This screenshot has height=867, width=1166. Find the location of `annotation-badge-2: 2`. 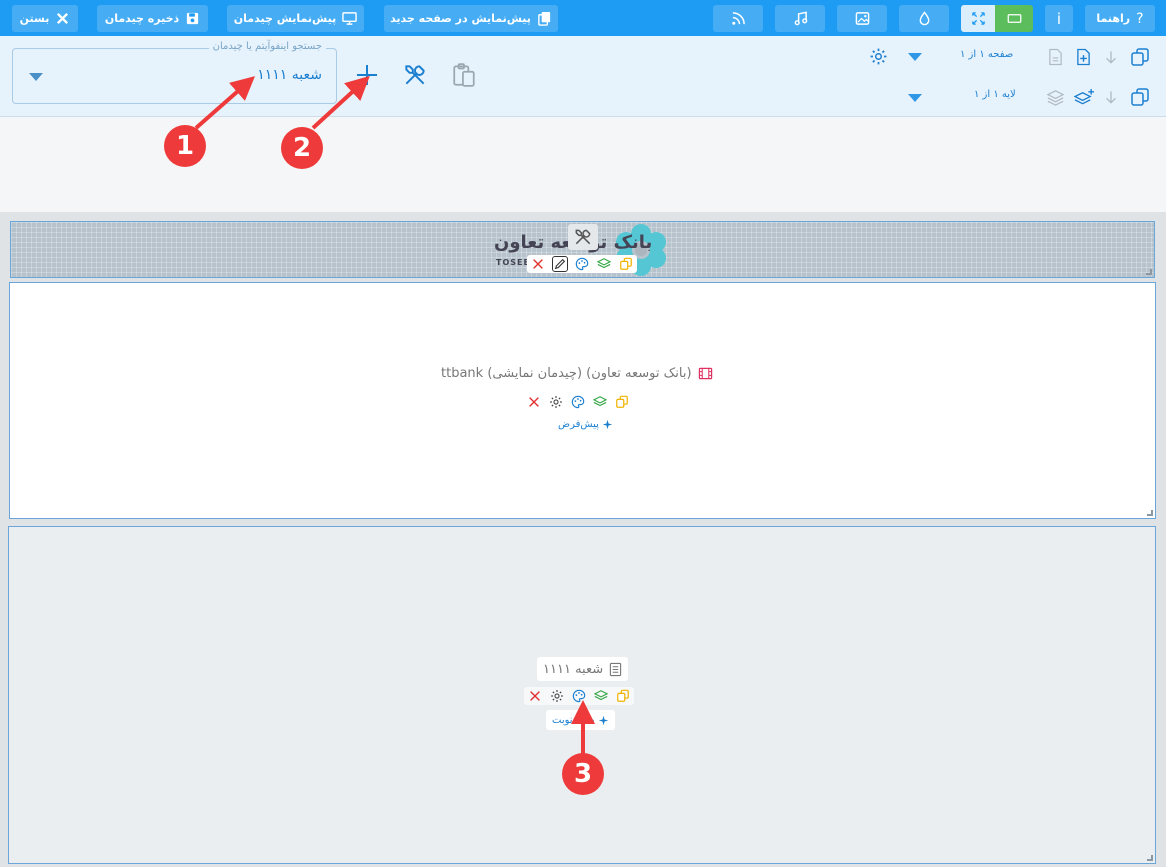

annotation-badge-2: 2 is located at coordinates (302, 148).